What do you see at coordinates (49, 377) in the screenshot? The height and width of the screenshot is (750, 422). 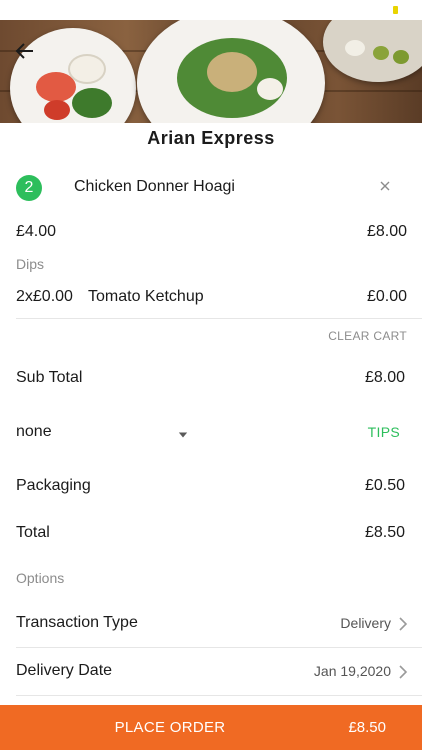 I see `subtotal-label: Sub Total` at bounding box center [49, 377].